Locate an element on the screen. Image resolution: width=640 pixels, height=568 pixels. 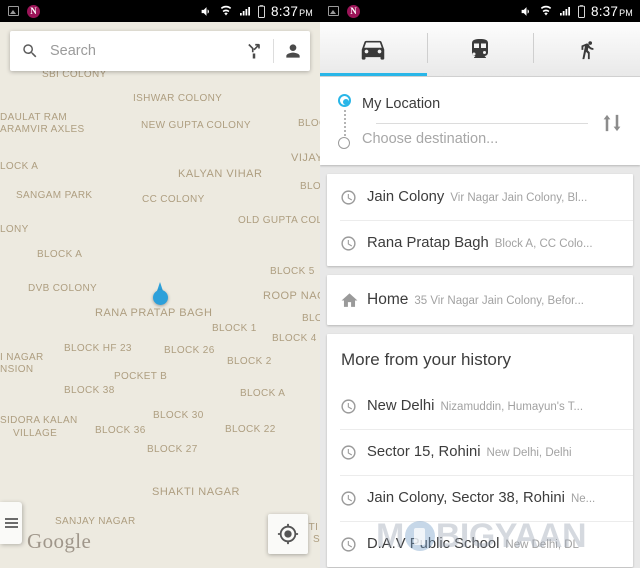
item-name: Jain Colony is located at coordinates (406, 197).